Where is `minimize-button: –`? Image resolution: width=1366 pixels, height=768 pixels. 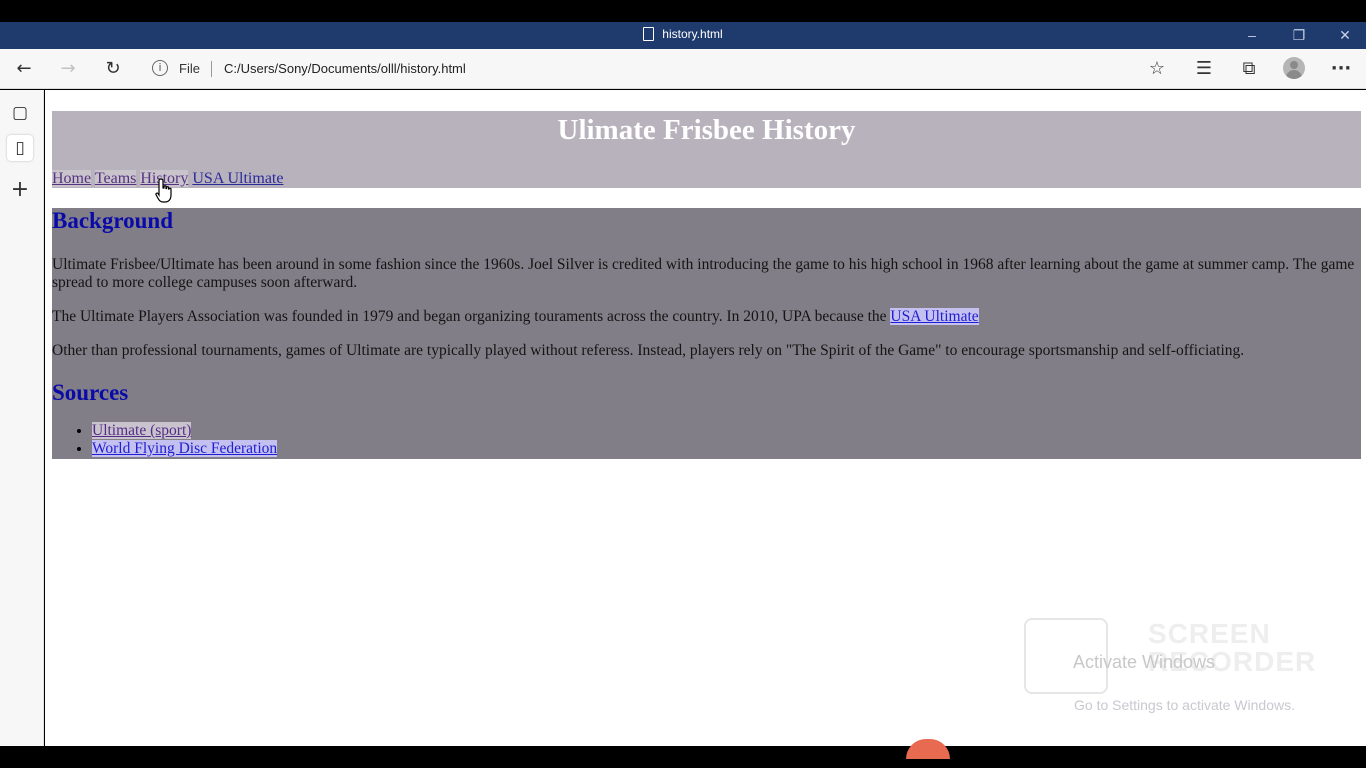 minimize-button: – is located at coordinates (1252, 35).